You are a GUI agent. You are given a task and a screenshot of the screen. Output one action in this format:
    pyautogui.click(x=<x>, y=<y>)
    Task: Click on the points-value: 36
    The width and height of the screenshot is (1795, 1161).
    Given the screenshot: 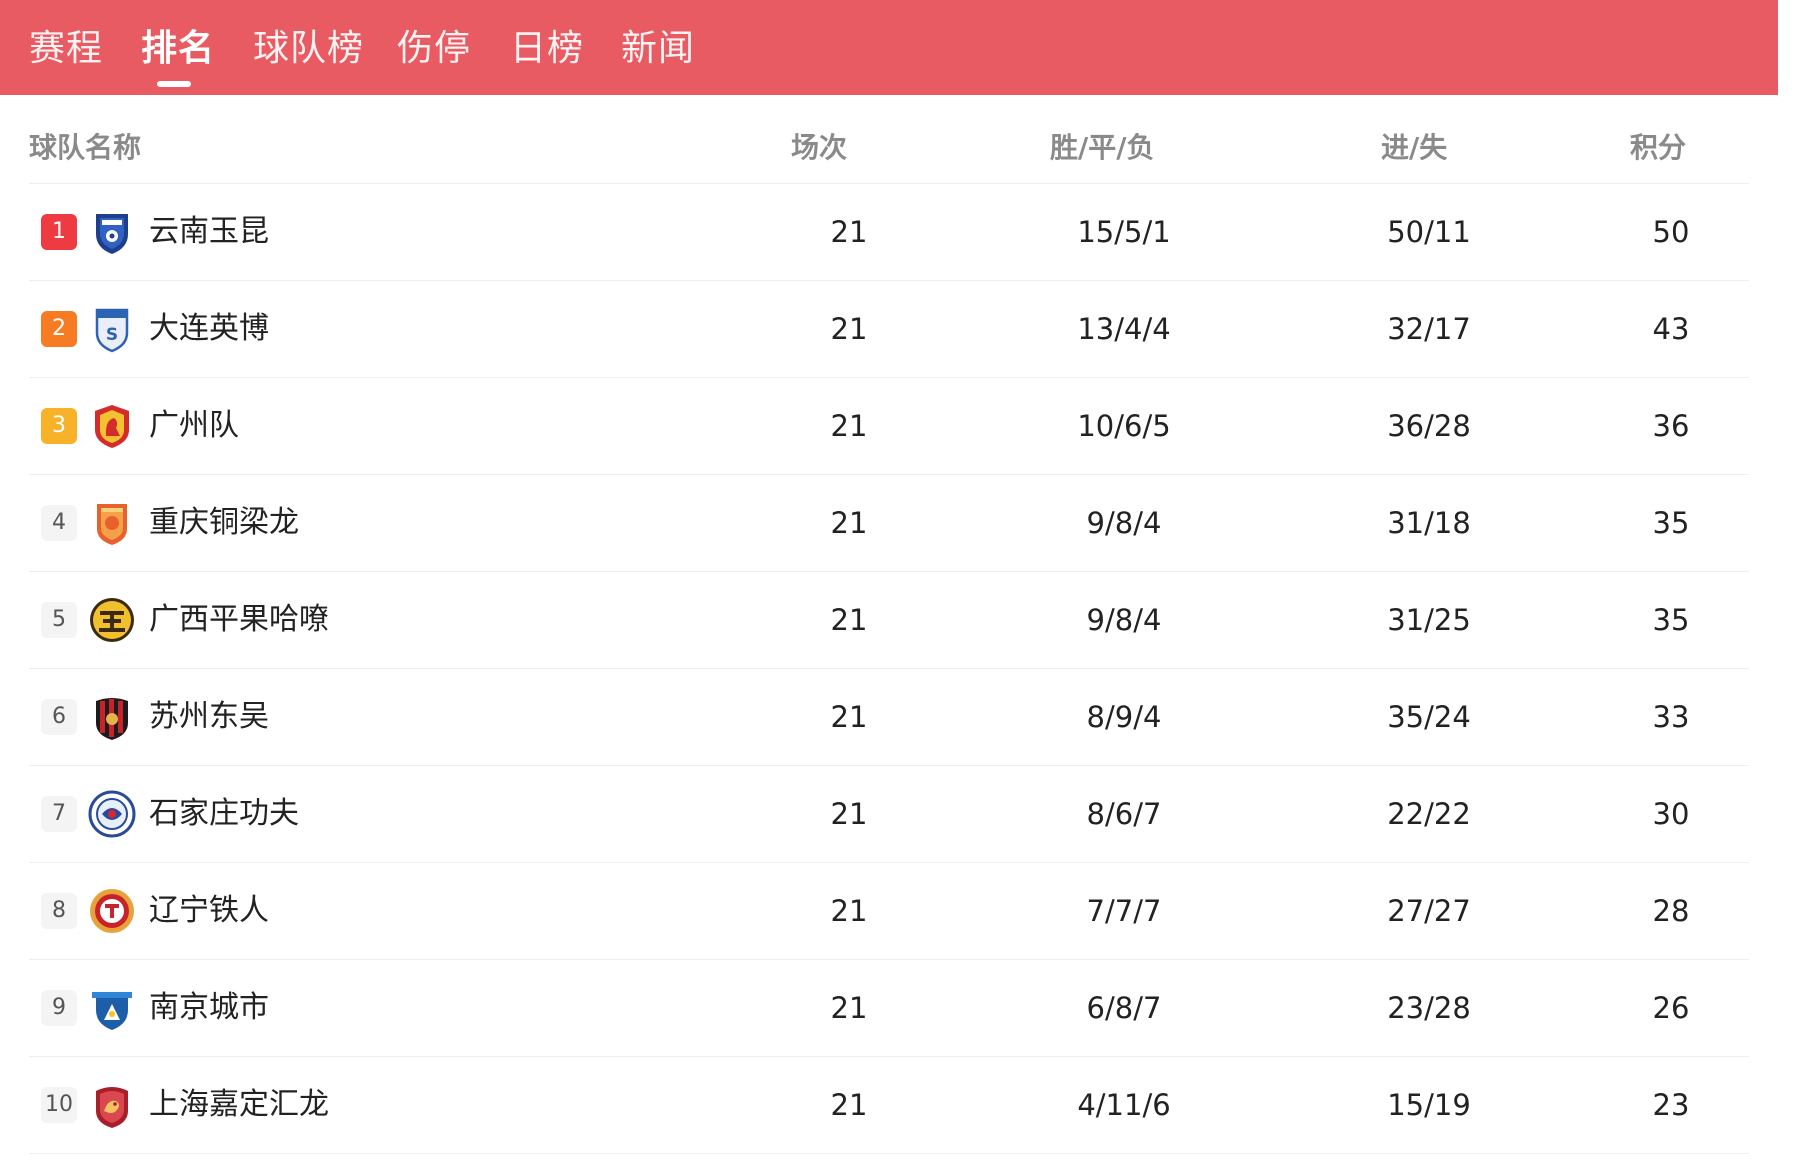 What is the action you would take?
    pyautogui.click(x=1671, y=426)
    